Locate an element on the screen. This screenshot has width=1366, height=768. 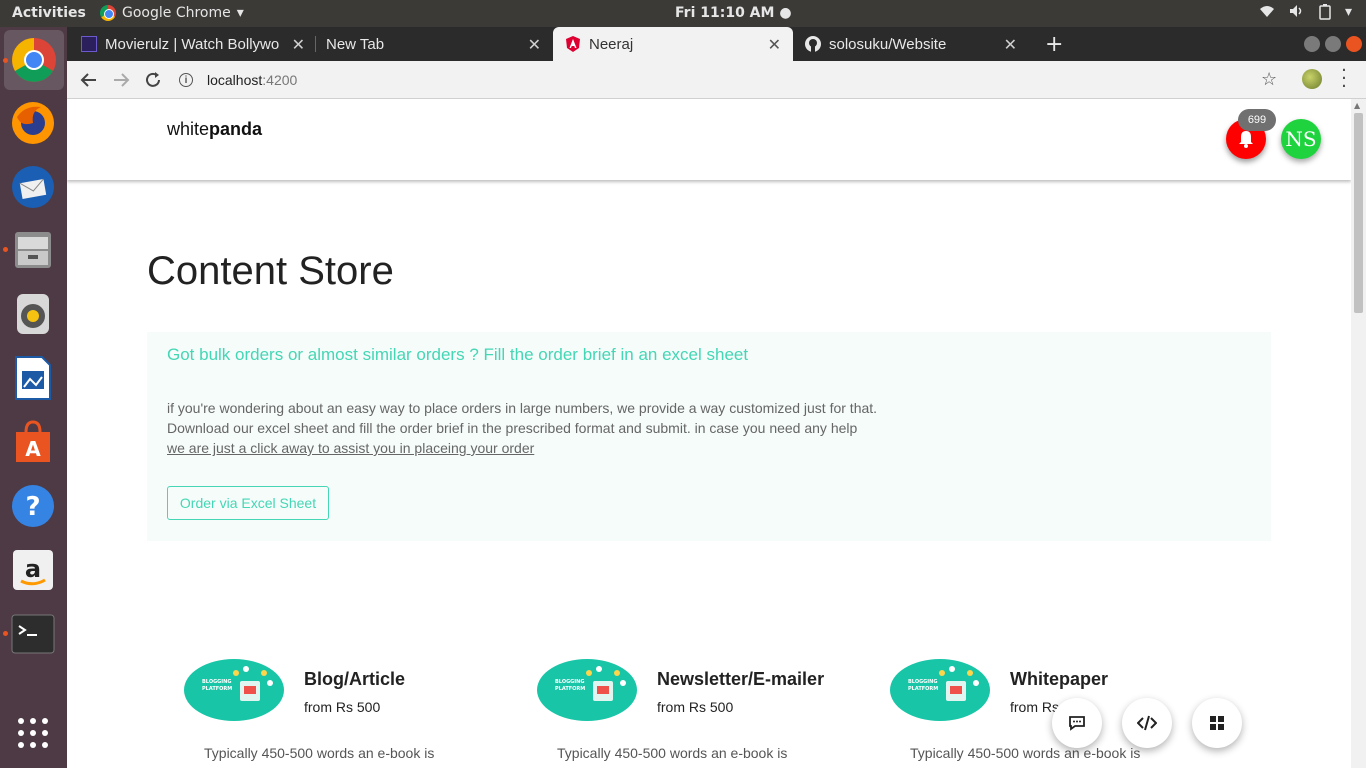
tab-title: Neeraj is located at coordinates (611, 44).